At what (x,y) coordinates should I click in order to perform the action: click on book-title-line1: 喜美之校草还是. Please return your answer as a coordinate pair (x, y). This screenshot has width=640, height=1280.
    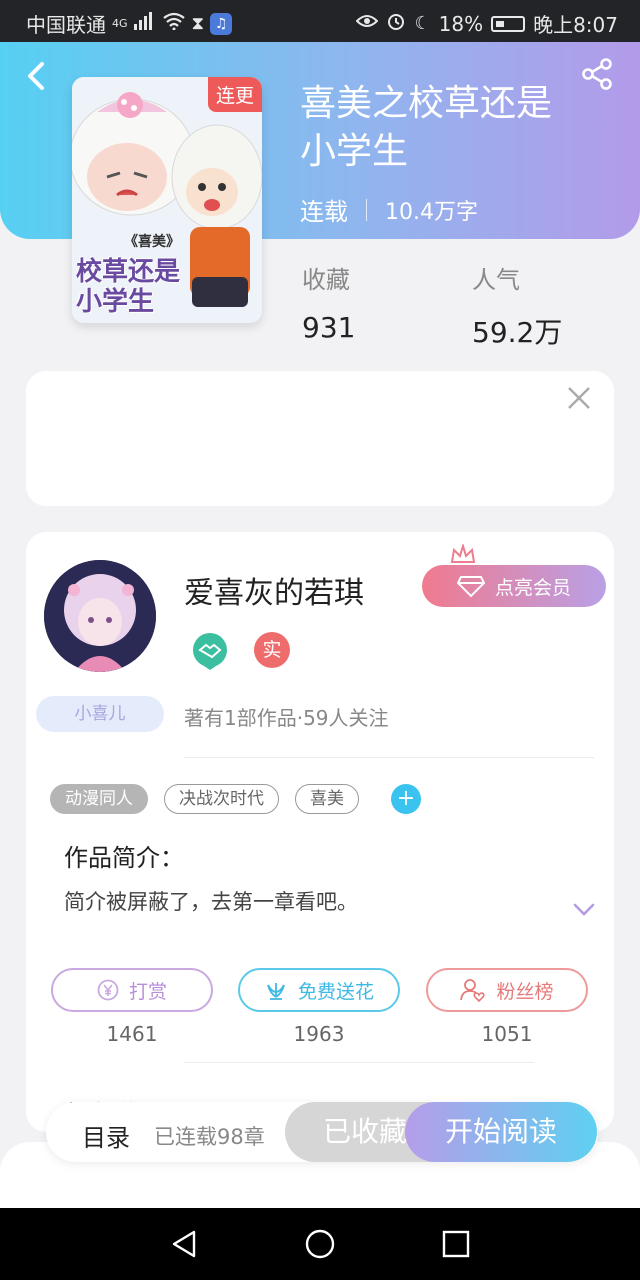
    Looking at the image, I should click on (426, 103).